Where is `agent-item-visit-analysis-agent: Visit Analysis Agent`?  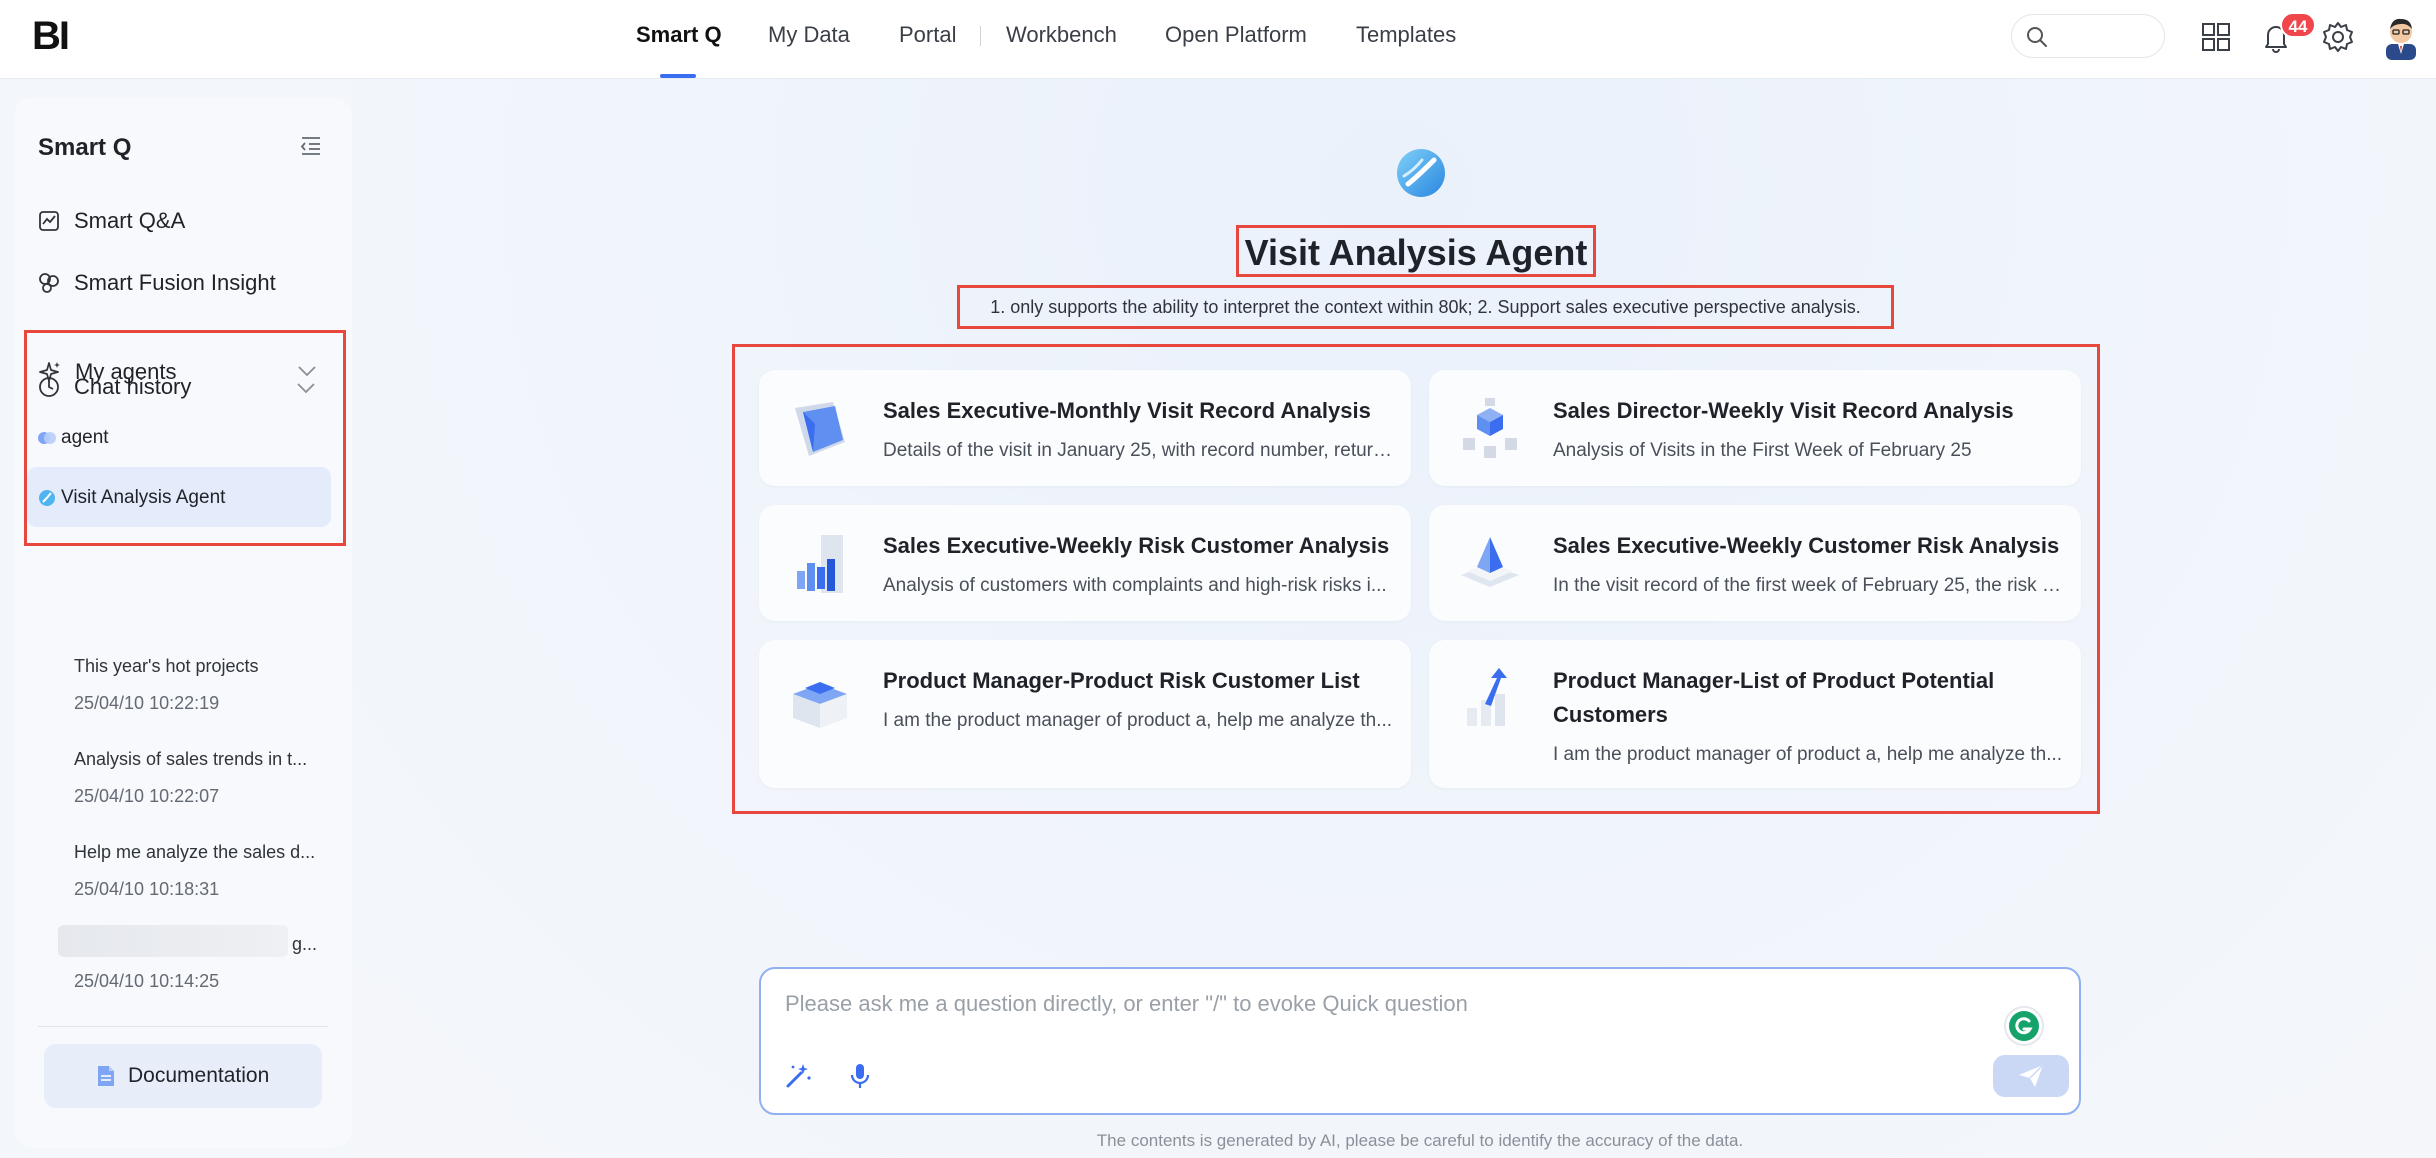 agent-item-visit-analysis-agent: Visit Analysis Agent is located at coordinates (179, 497).